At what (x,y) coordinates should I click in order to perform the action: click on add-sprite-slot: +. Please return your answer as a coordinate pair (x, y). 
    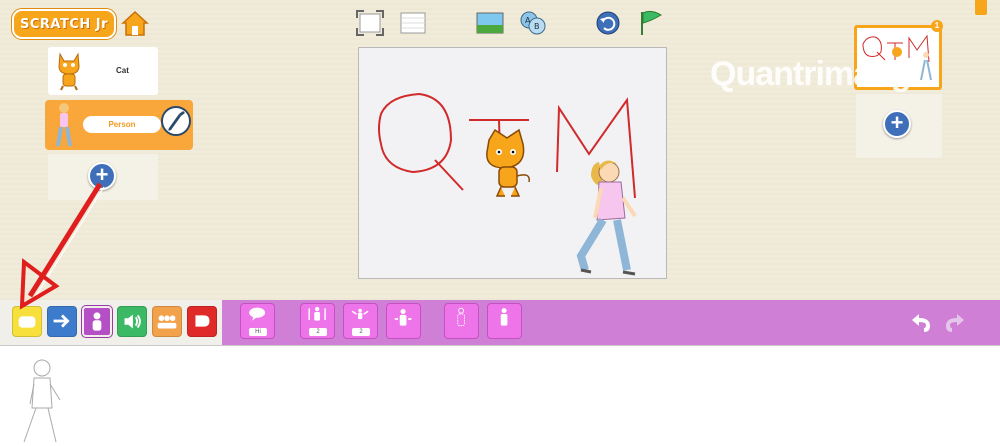
    Looking at the image, I should click on (103, 177).